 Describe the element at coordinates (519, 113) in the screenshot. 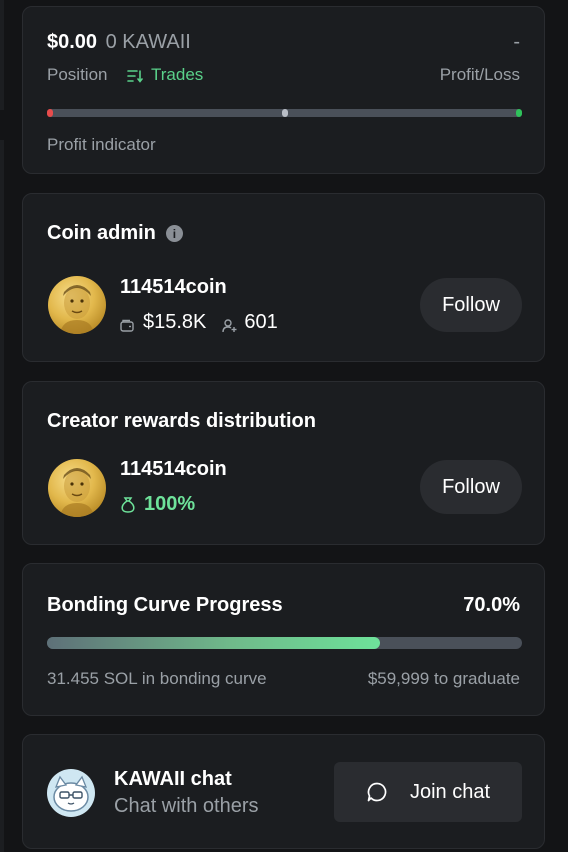

I see `profit-indicator-gain-end` at that location.